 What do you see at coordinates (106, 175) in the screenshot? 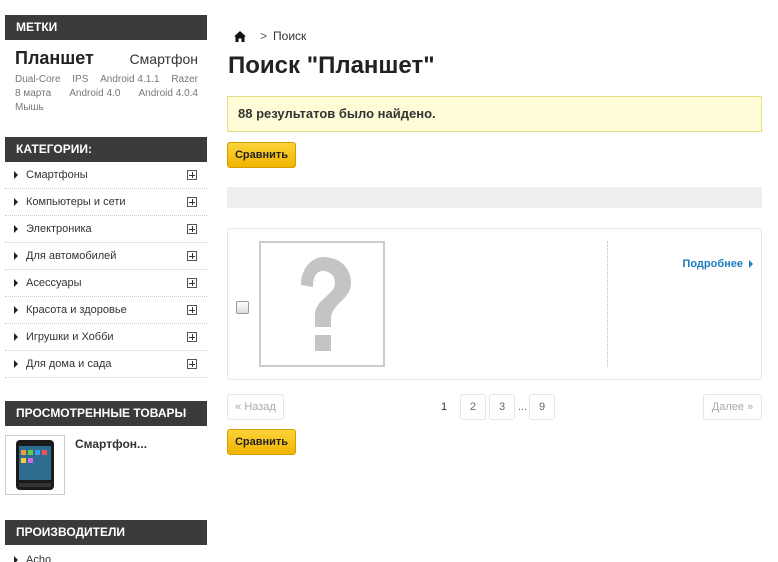
I see `category-item: Смартфоны` at bounding box center [106, 175].